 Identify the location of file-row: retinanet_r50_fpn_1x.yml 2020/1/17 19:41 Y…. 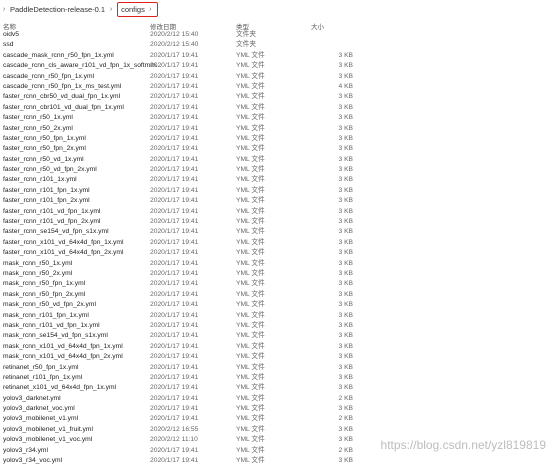
(277, 368).